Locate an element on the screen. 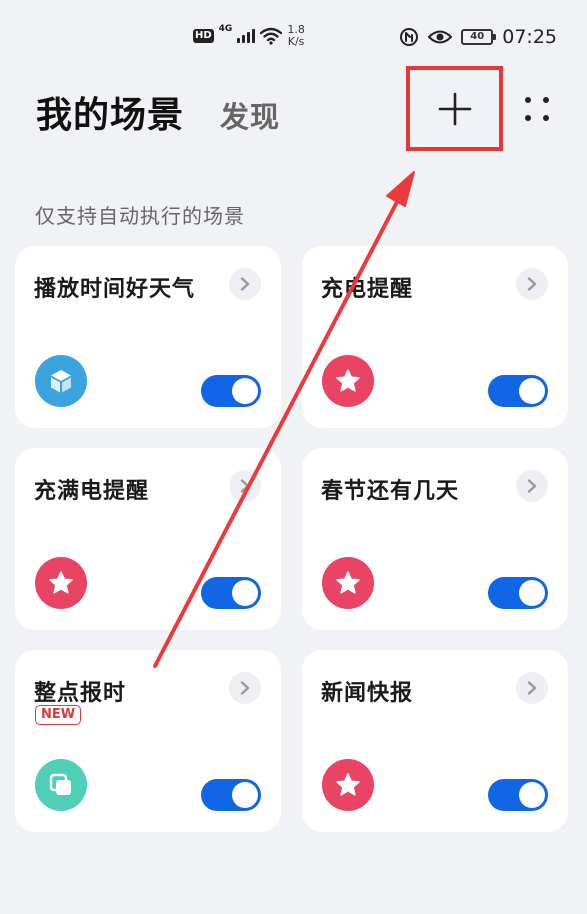 Image resolution: width=587 pixels, height=914 pixels. section-label: 仅支持自动执行的场景 is located at coordinates (140, 216).